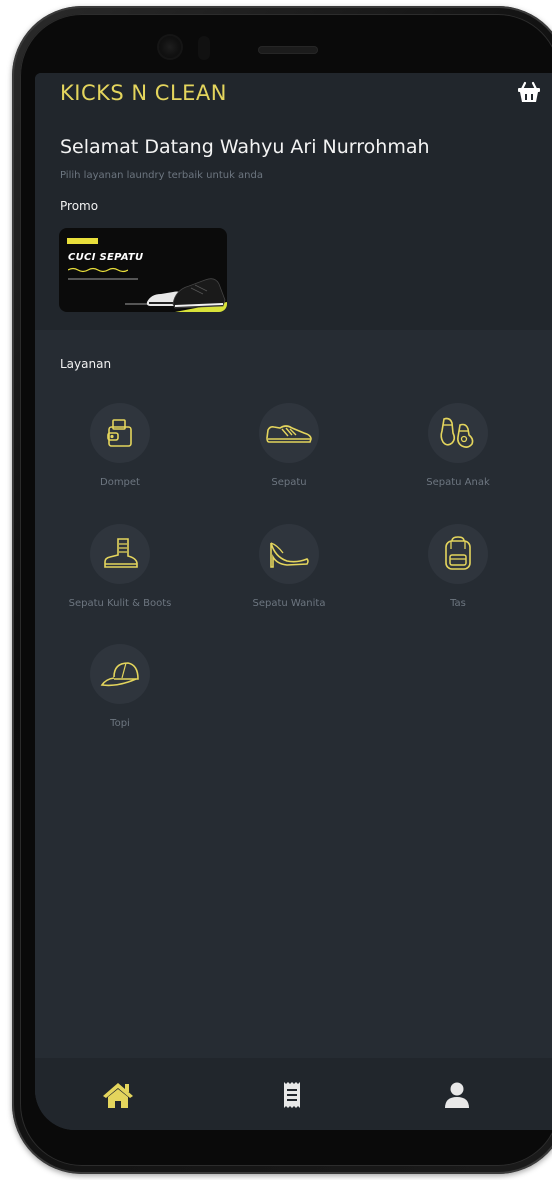  I want to click on service-tas: Tas, so click(458, 566).